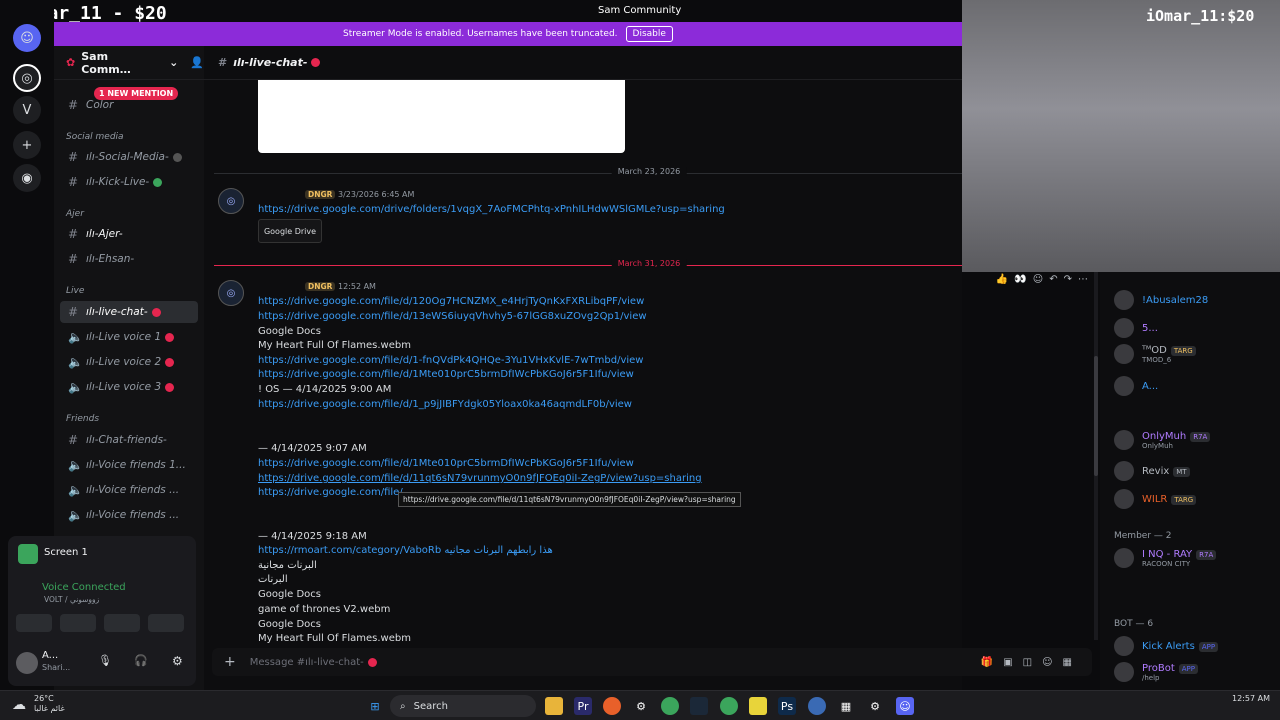  What do you see at coordinates (320, 286) in the screenshot?
I see `role-tag: DNGR` at bounding box center [320, 286].